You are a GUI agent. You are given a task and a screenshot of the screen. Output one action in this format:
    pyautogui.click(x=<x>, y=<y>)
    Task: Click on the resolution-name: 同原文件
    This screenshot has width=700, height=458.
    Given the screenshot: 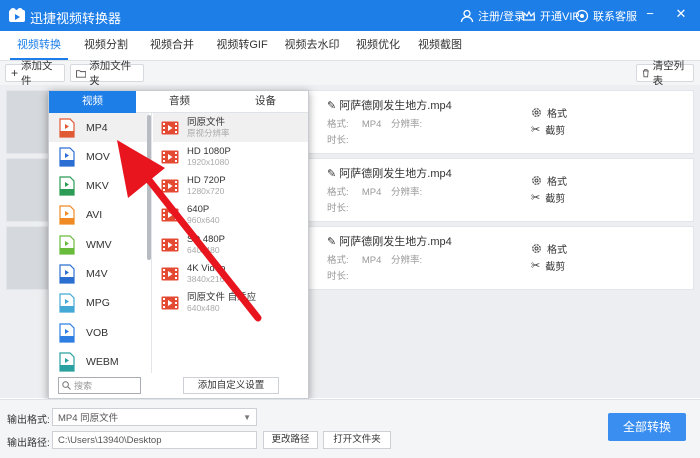 What is the action you would take?
    pyautogui.click(x=206, y=122)
    